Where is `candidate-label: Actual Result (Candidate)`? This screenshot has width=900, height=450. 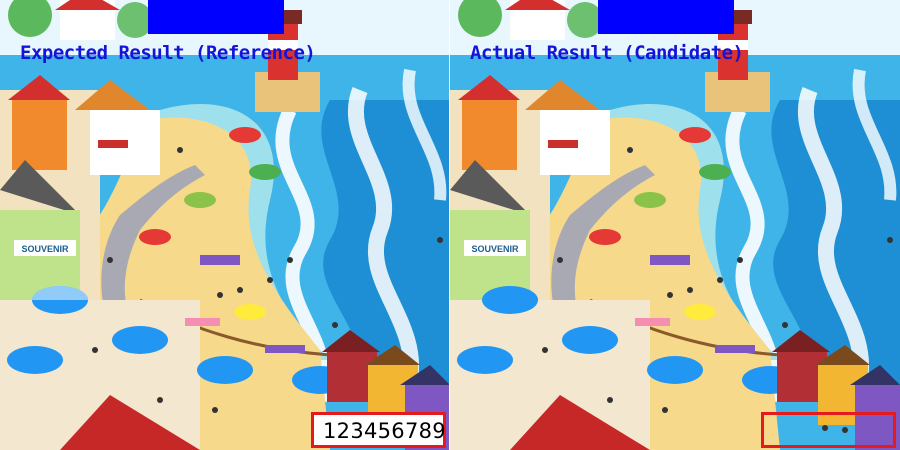 candidate-label: Actual Result (Candidate) is located at coordinates (607, 53).